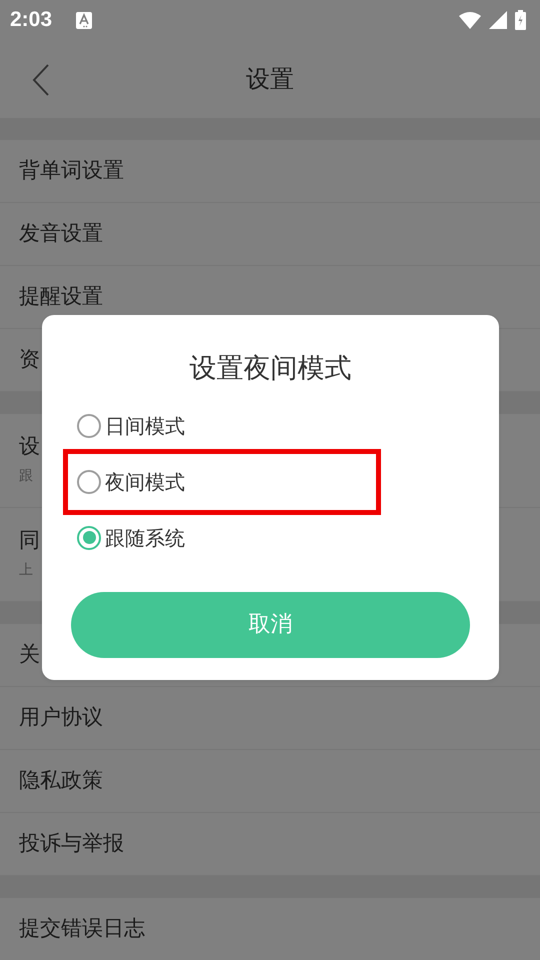 The width and height of the screenshot is (540, 960). Describe the element at coordinates (71, 171) in the screenshot. I see `setting-label: 背单词设置` at that location.